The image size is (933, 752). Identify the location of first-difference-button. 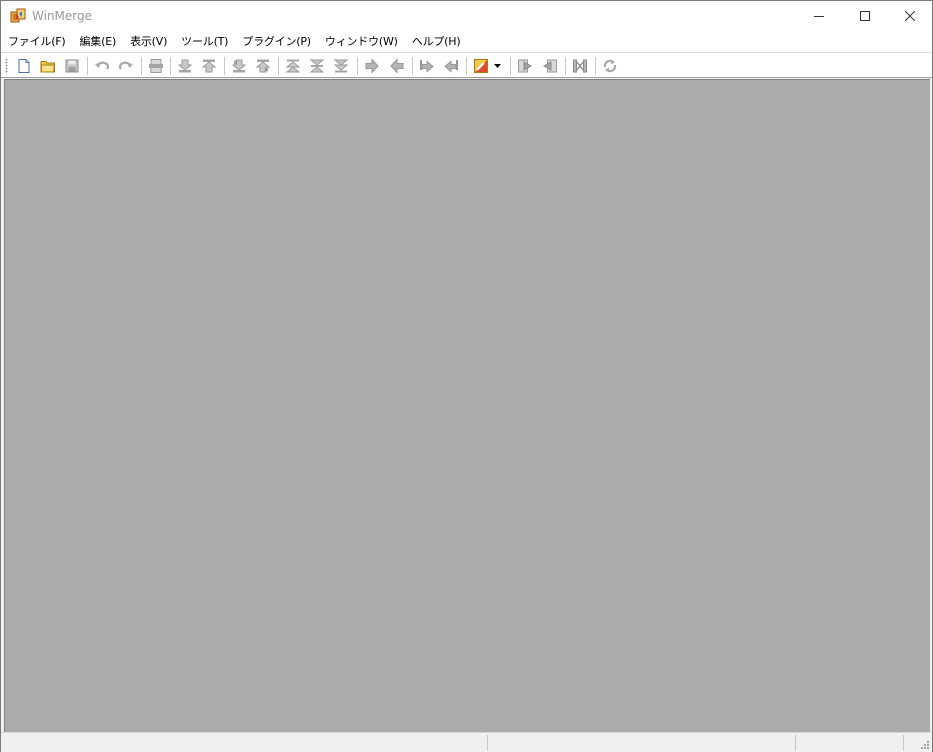
(293, 66).